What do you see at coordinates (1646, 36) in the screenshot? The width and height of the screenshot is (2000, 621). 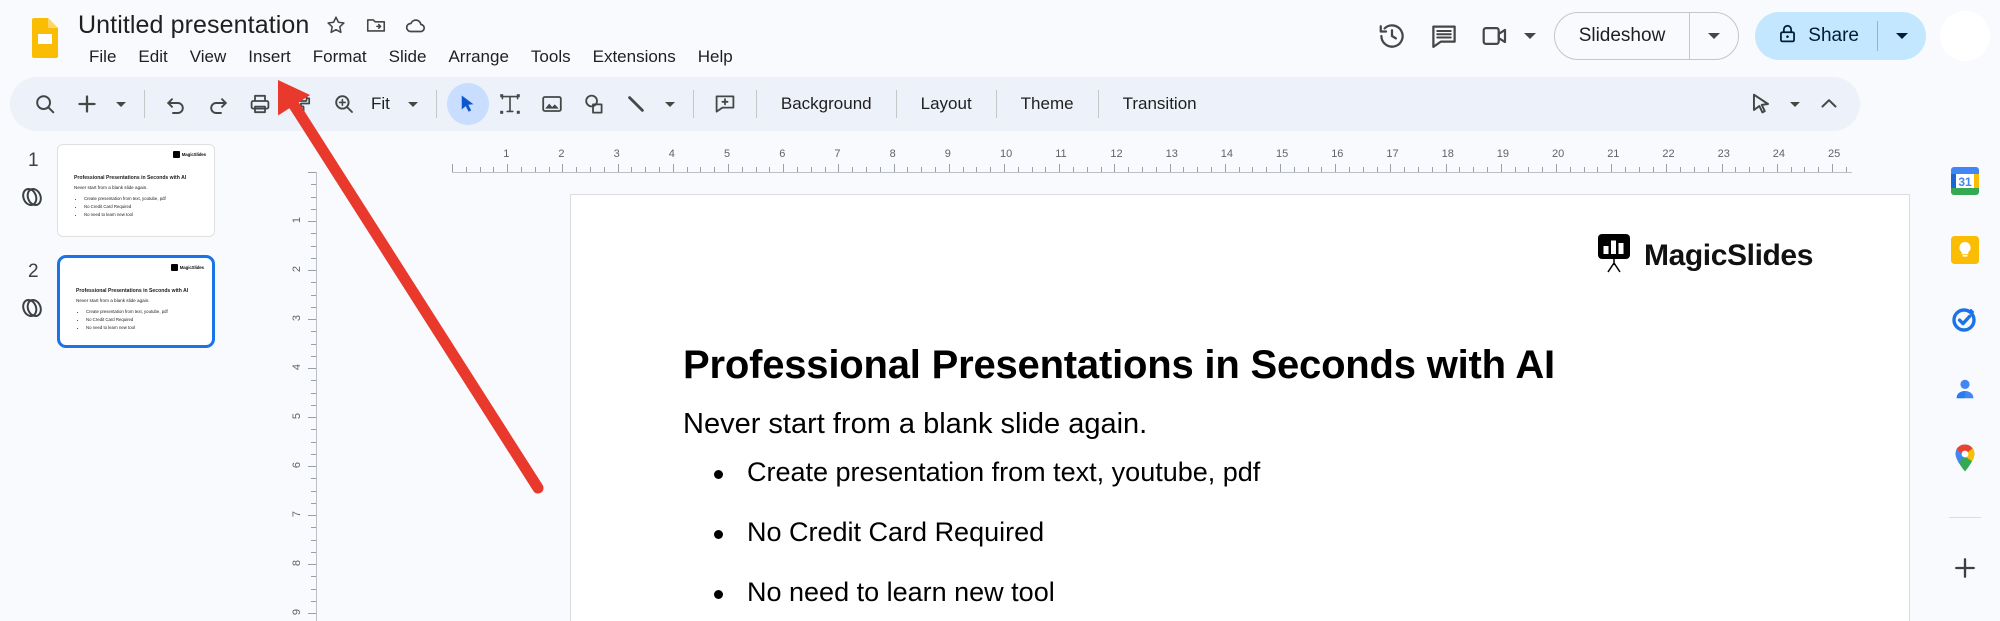 I see `slideshow-button: Slideshow` at bounding box center [1646, 36].